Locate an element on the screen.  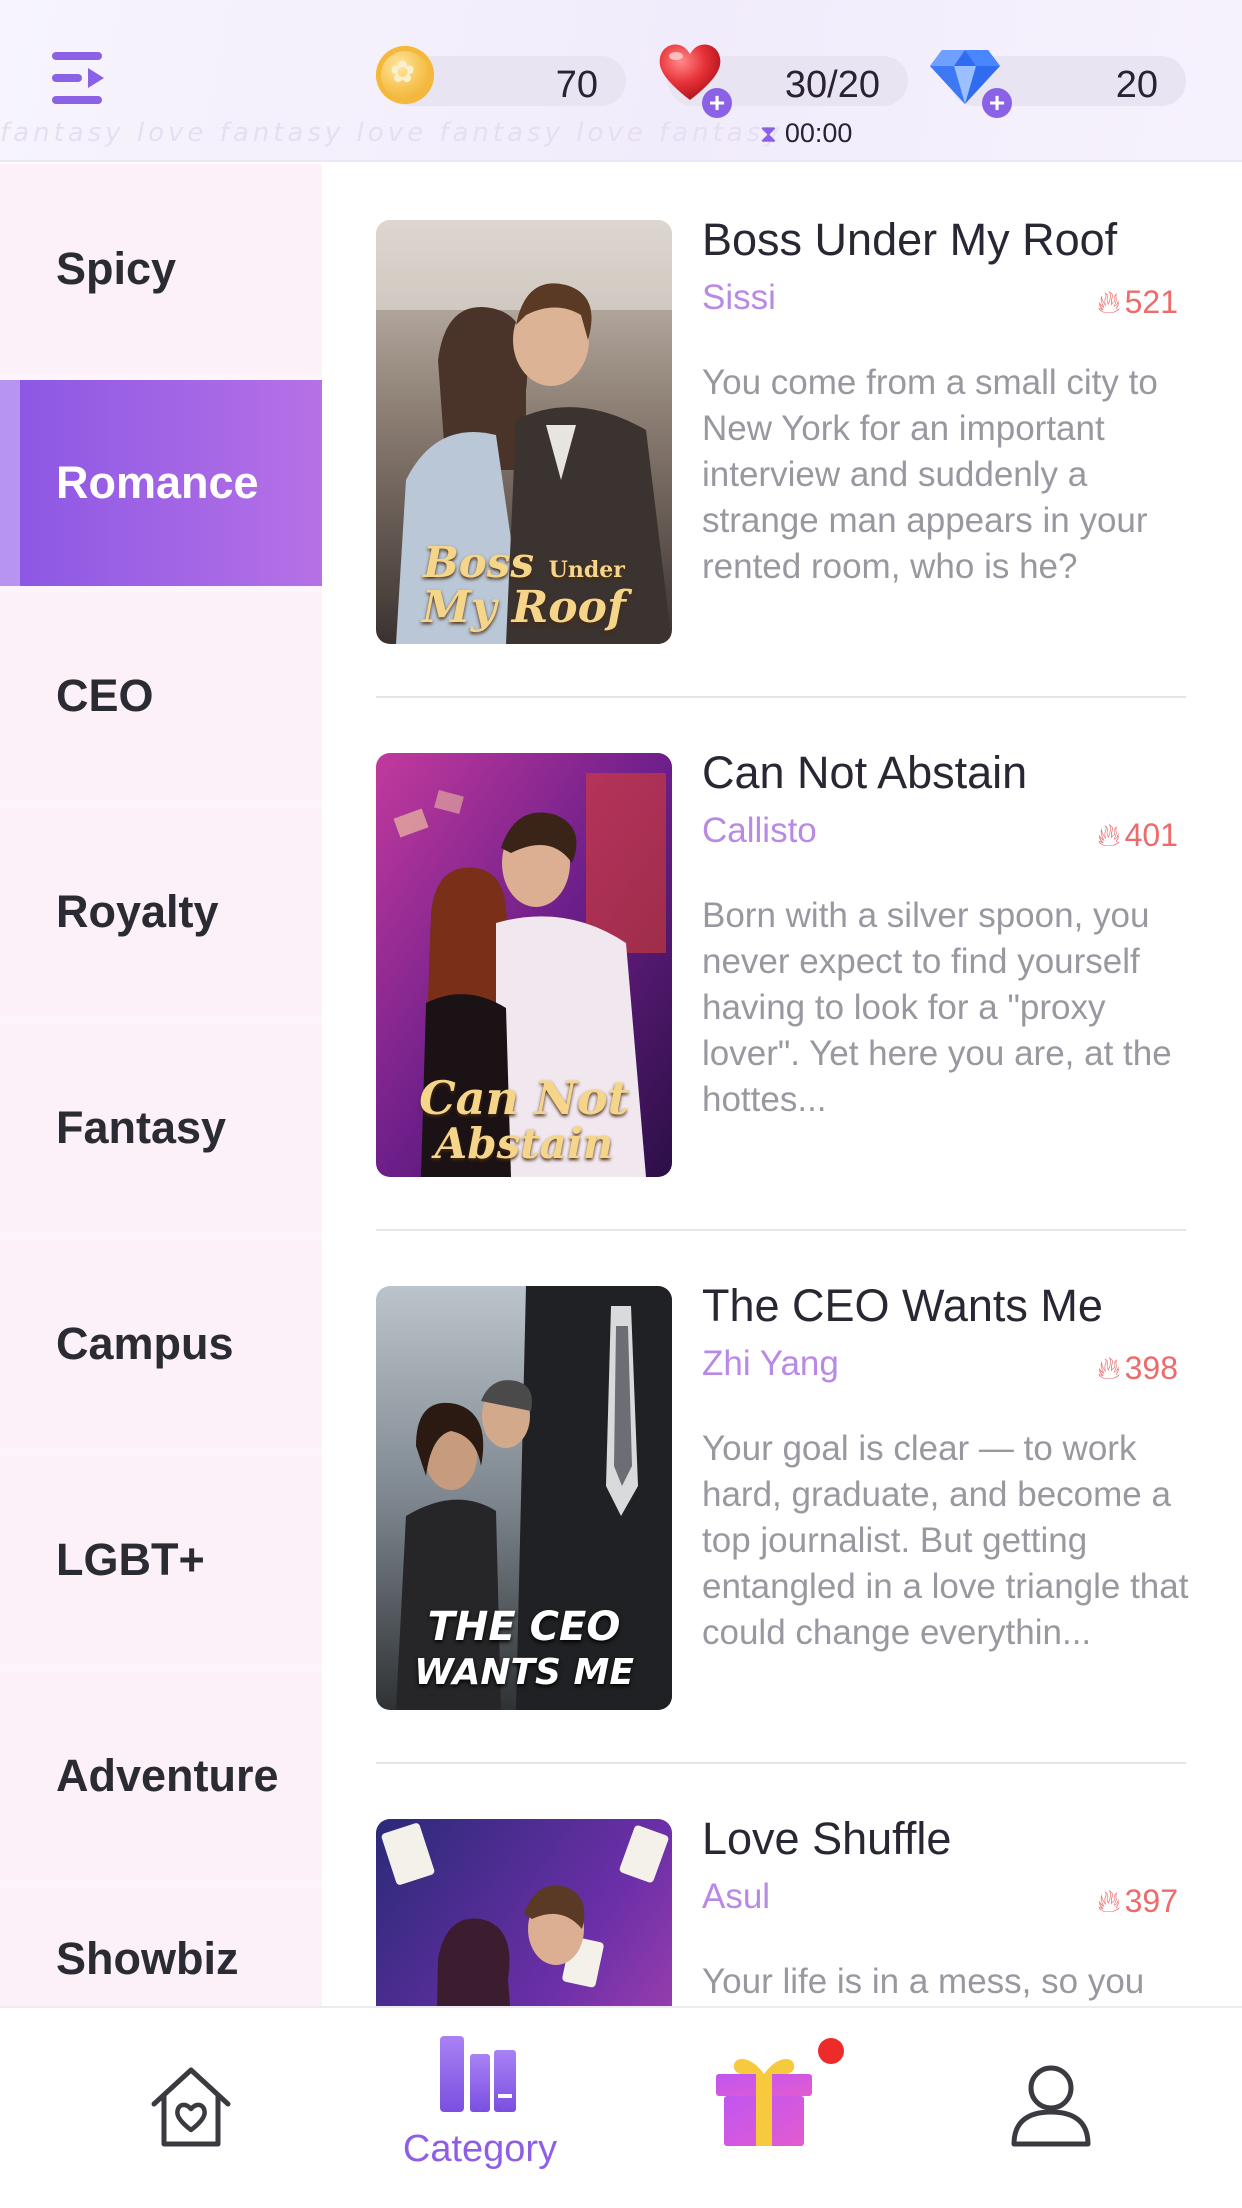
book-cover is located at coordinates (524, 1912).